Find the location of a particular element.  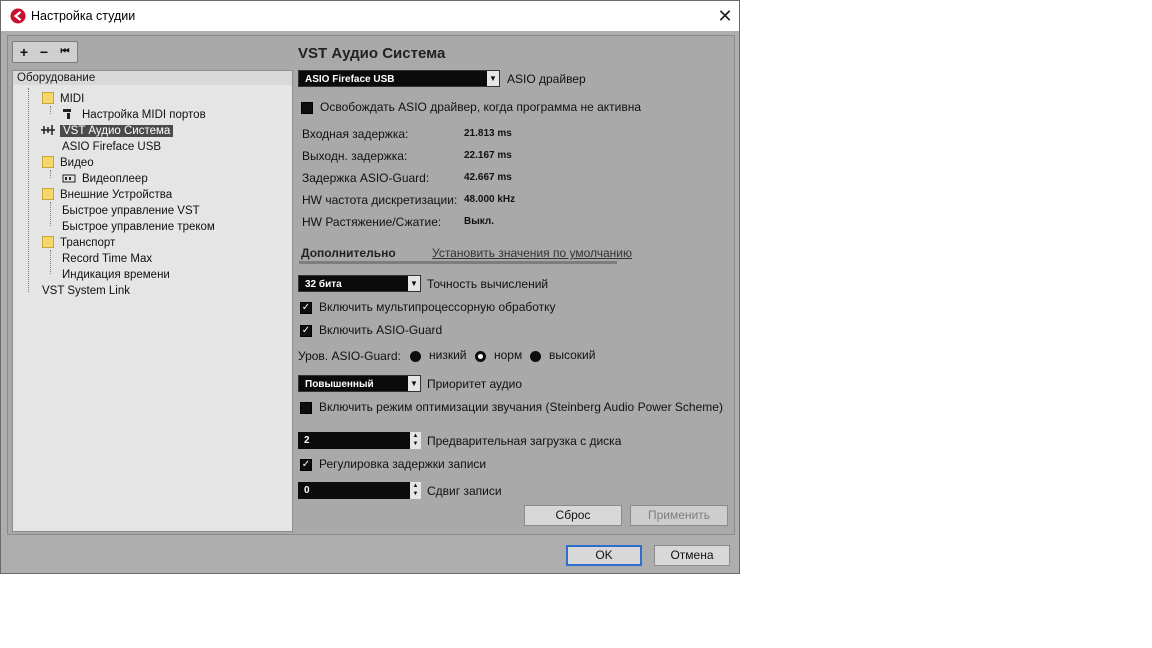

asio-guard-label: Включить ASIO-Guard is located at coordinates (381, 330).